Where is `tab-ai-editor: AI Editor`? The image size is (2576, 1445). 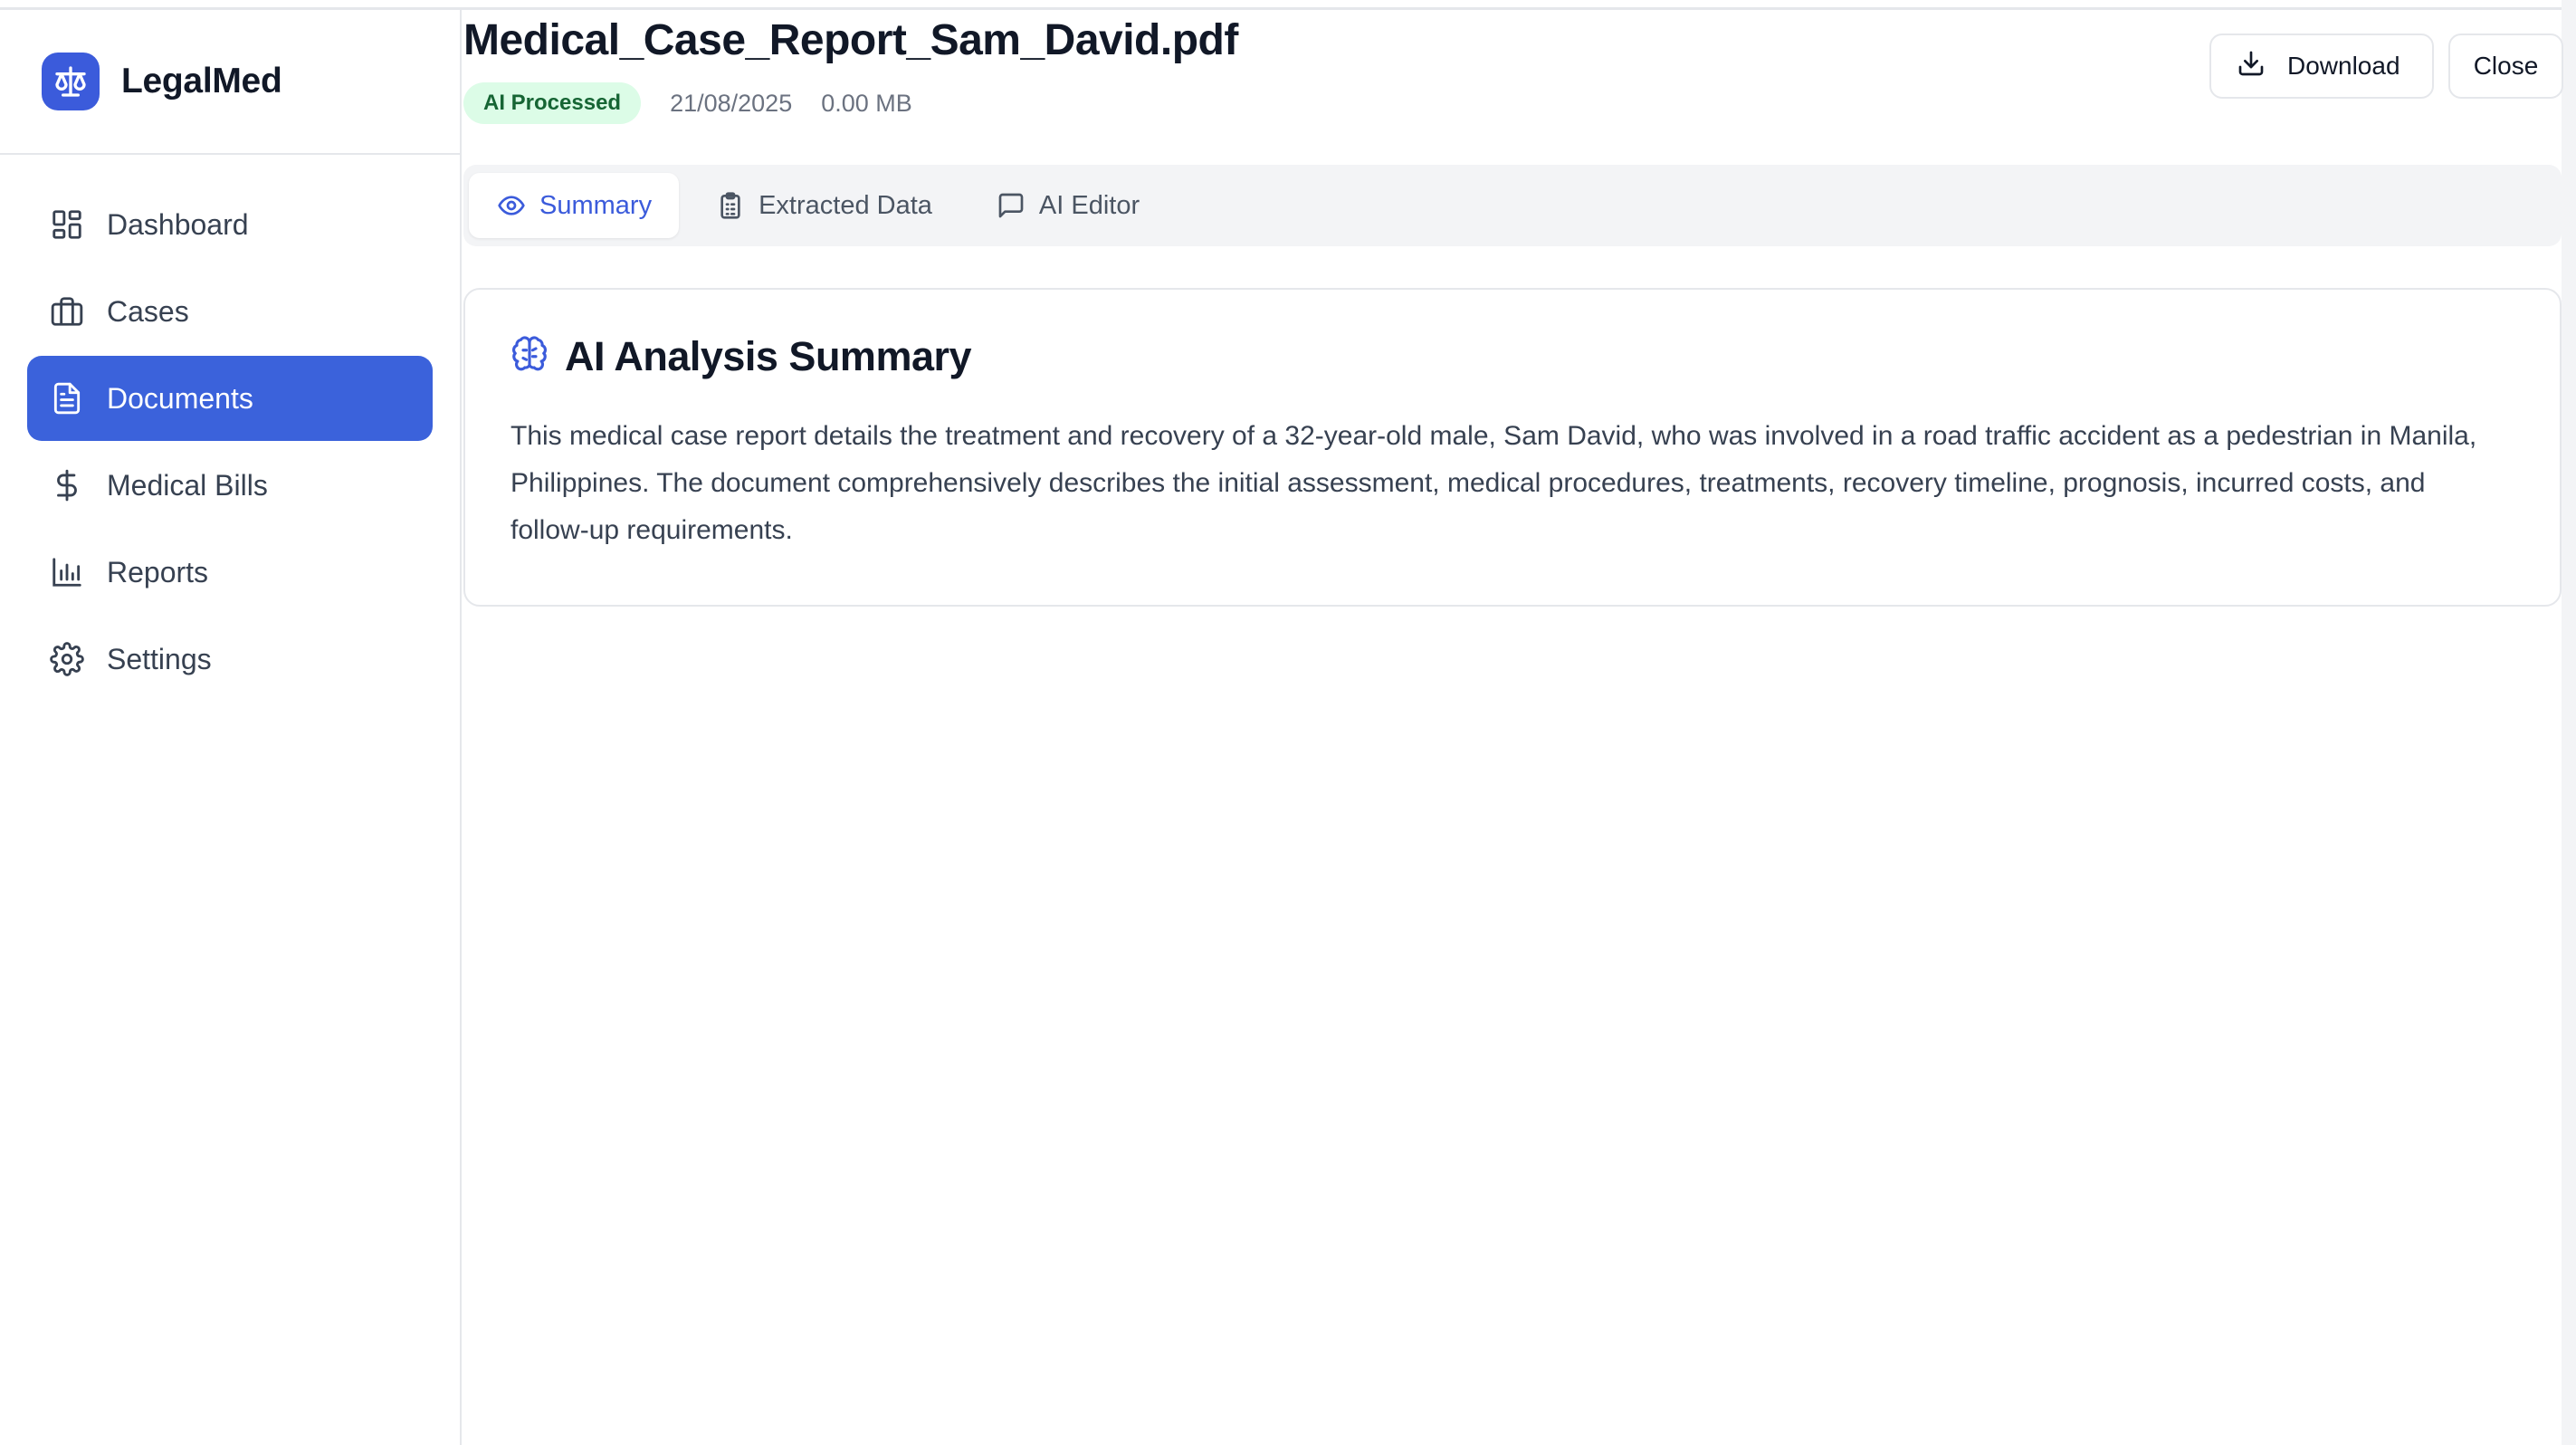
tab-ai-editor: AI Editor is located at coordinates (1067, 205).